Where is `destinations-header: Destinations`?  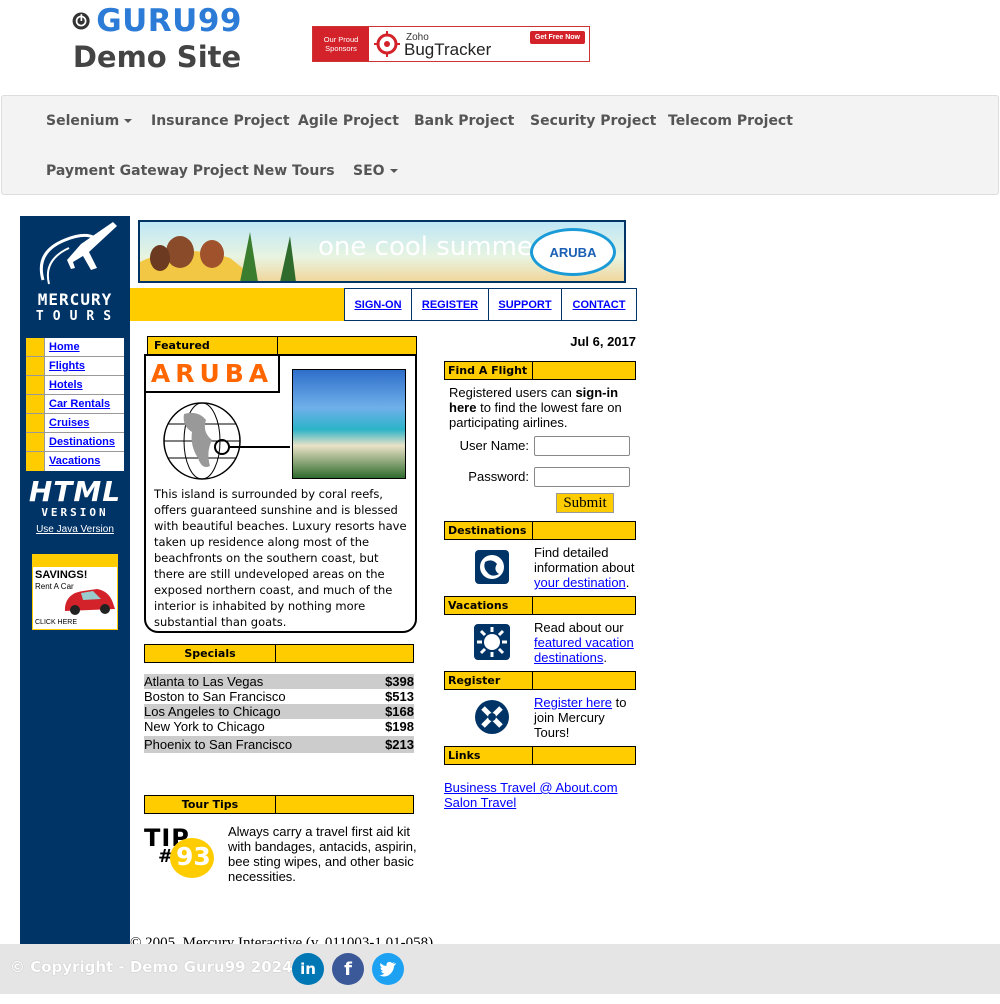 destinations-header: Destinations is located at coordinates (540, 530).